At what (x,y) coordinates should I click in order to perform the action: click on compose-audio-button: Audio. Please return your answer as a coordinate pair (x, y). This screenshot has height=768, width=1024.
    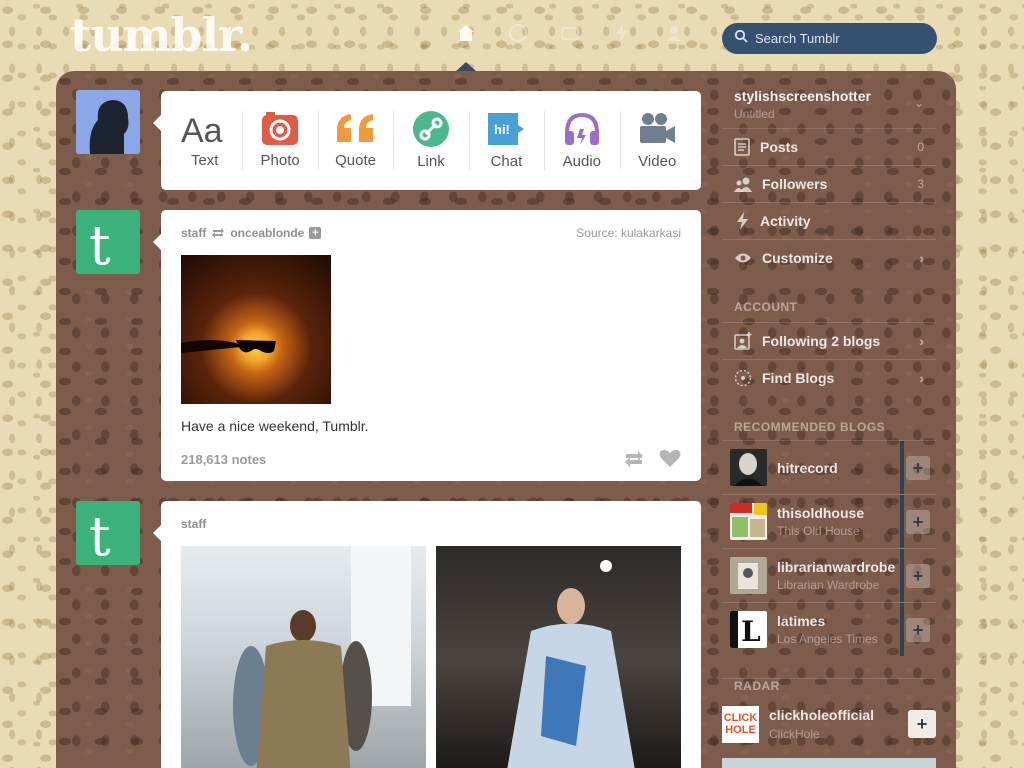
    Looking at the image, I should click on (581, 140).